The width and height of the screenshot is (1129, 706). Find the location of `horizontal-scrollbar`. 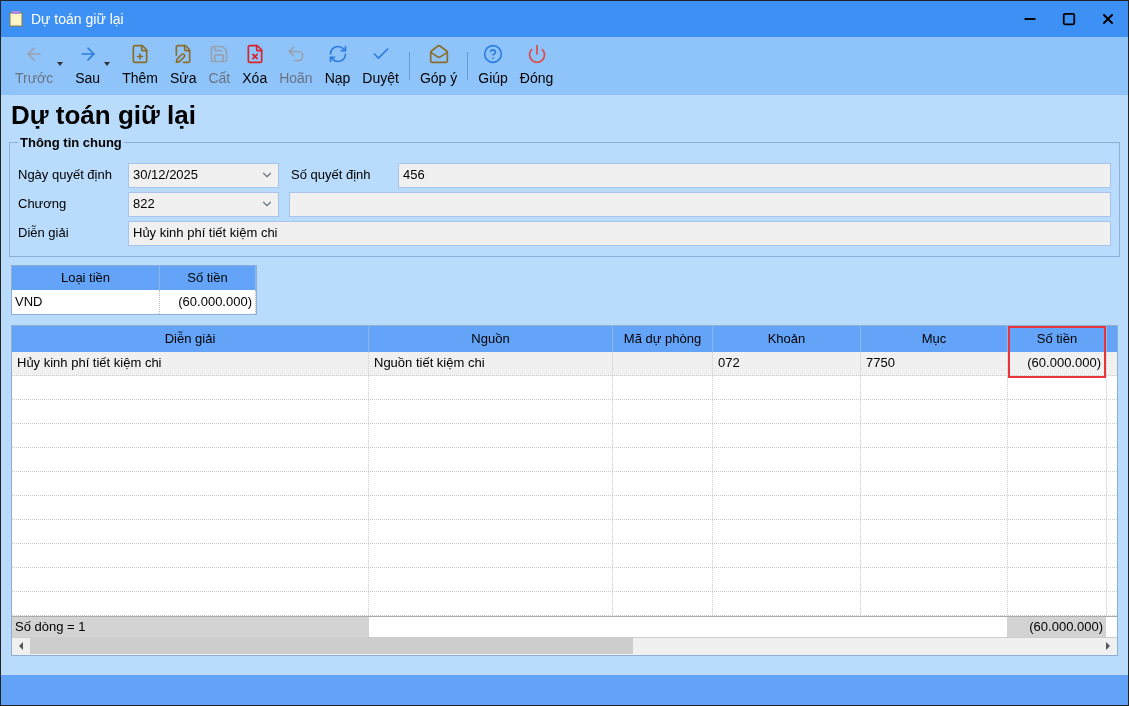

horizontal-scrollbar is located at coordinates (564, 645).